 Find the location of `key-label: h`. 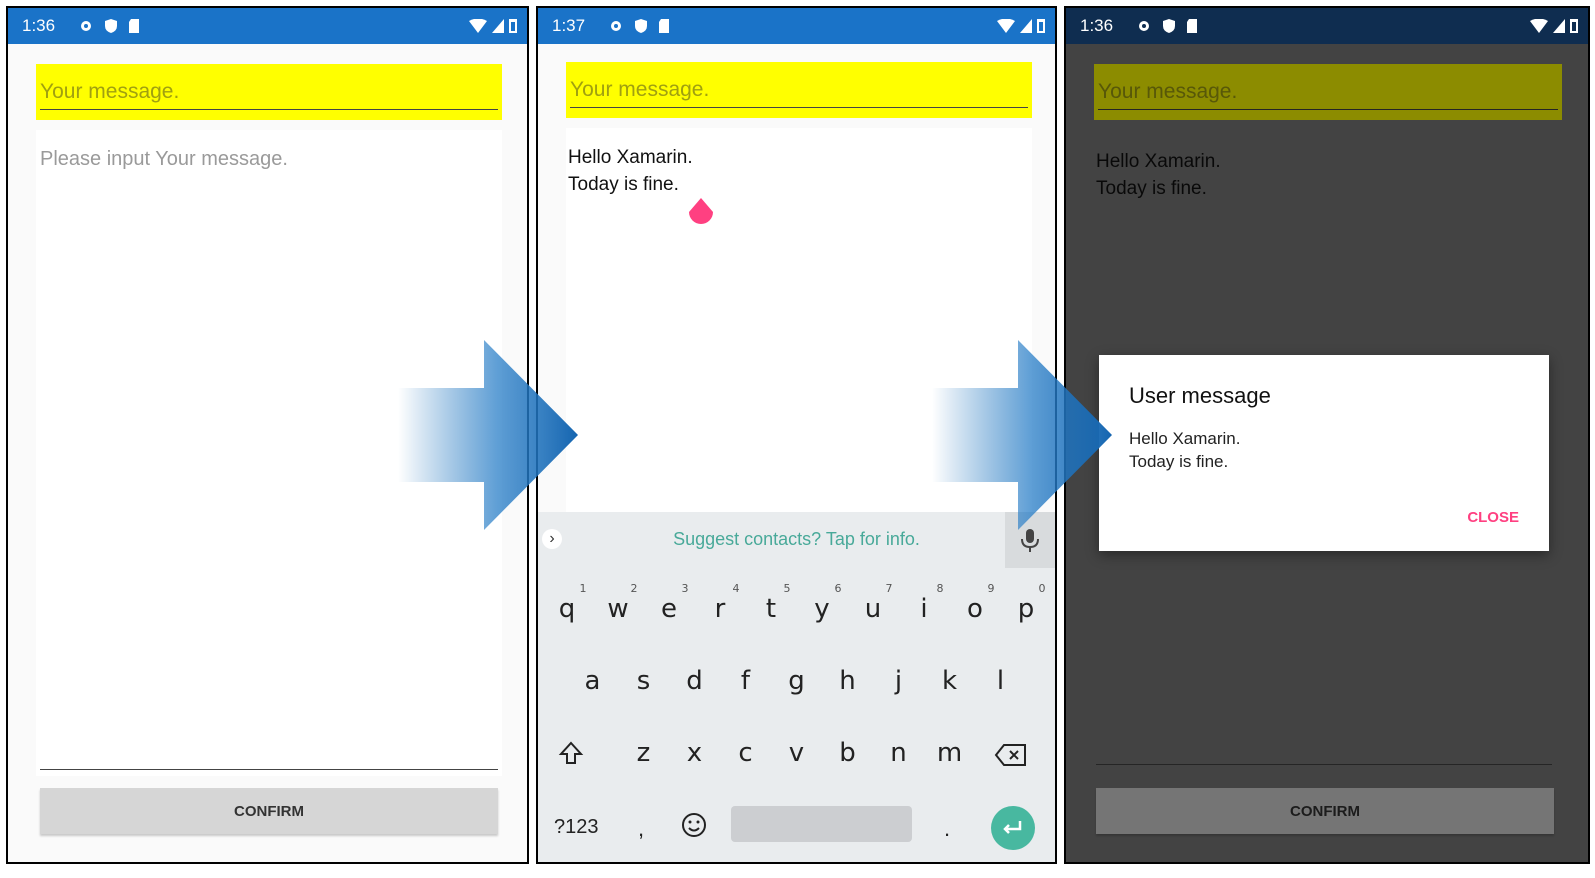

key-label: h is located at coordinates (847, 681).